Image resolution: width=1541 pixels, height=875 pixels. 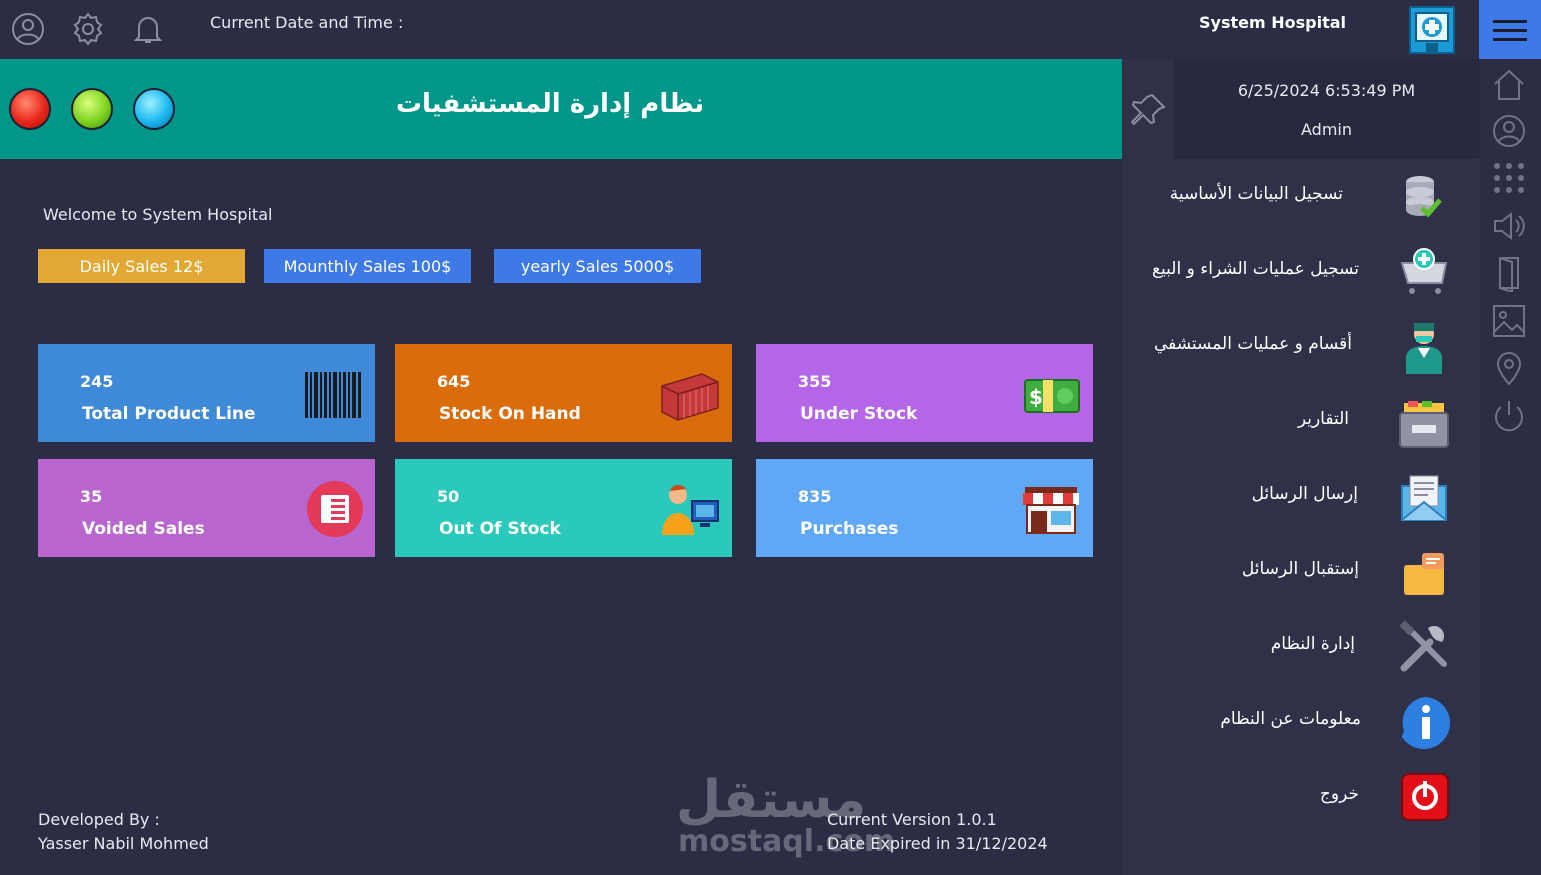 I want to click on menu-item-about-system: معلومات عن النظام, so click(x=1300, y=722).